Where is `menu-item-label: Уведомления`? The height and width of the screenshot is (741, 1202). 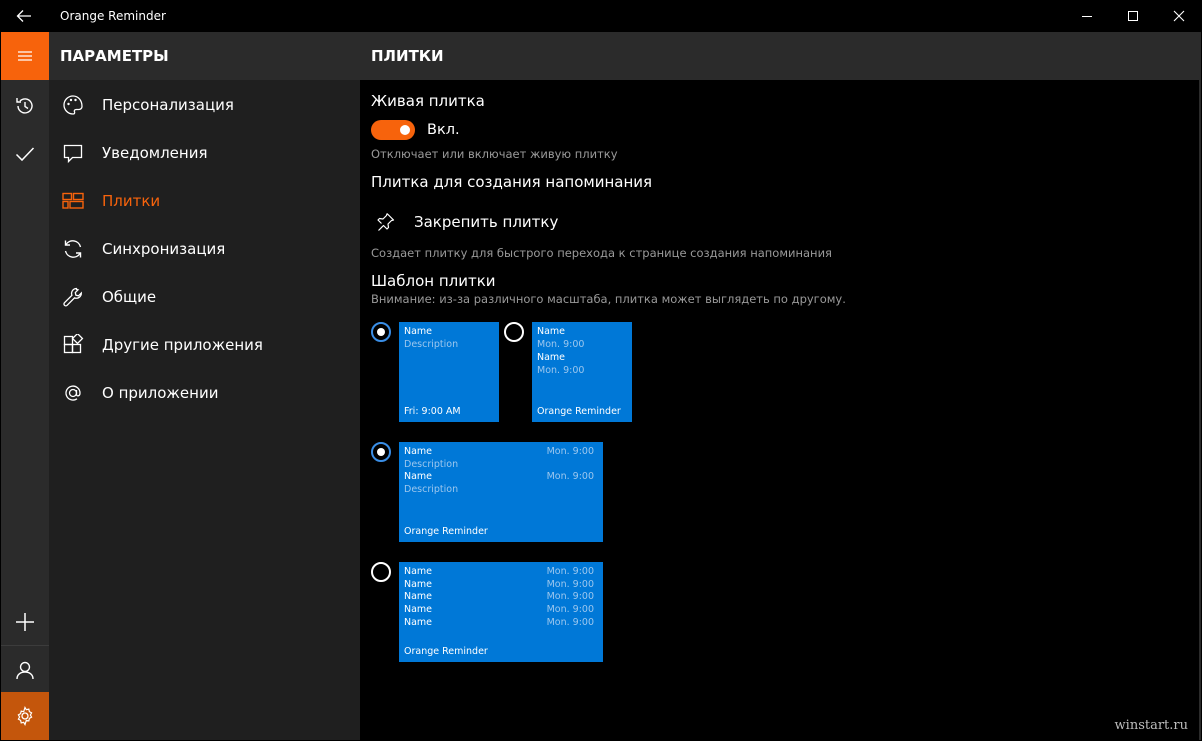 menu-item-label: Уведомления is located at coordinates (155, 153).